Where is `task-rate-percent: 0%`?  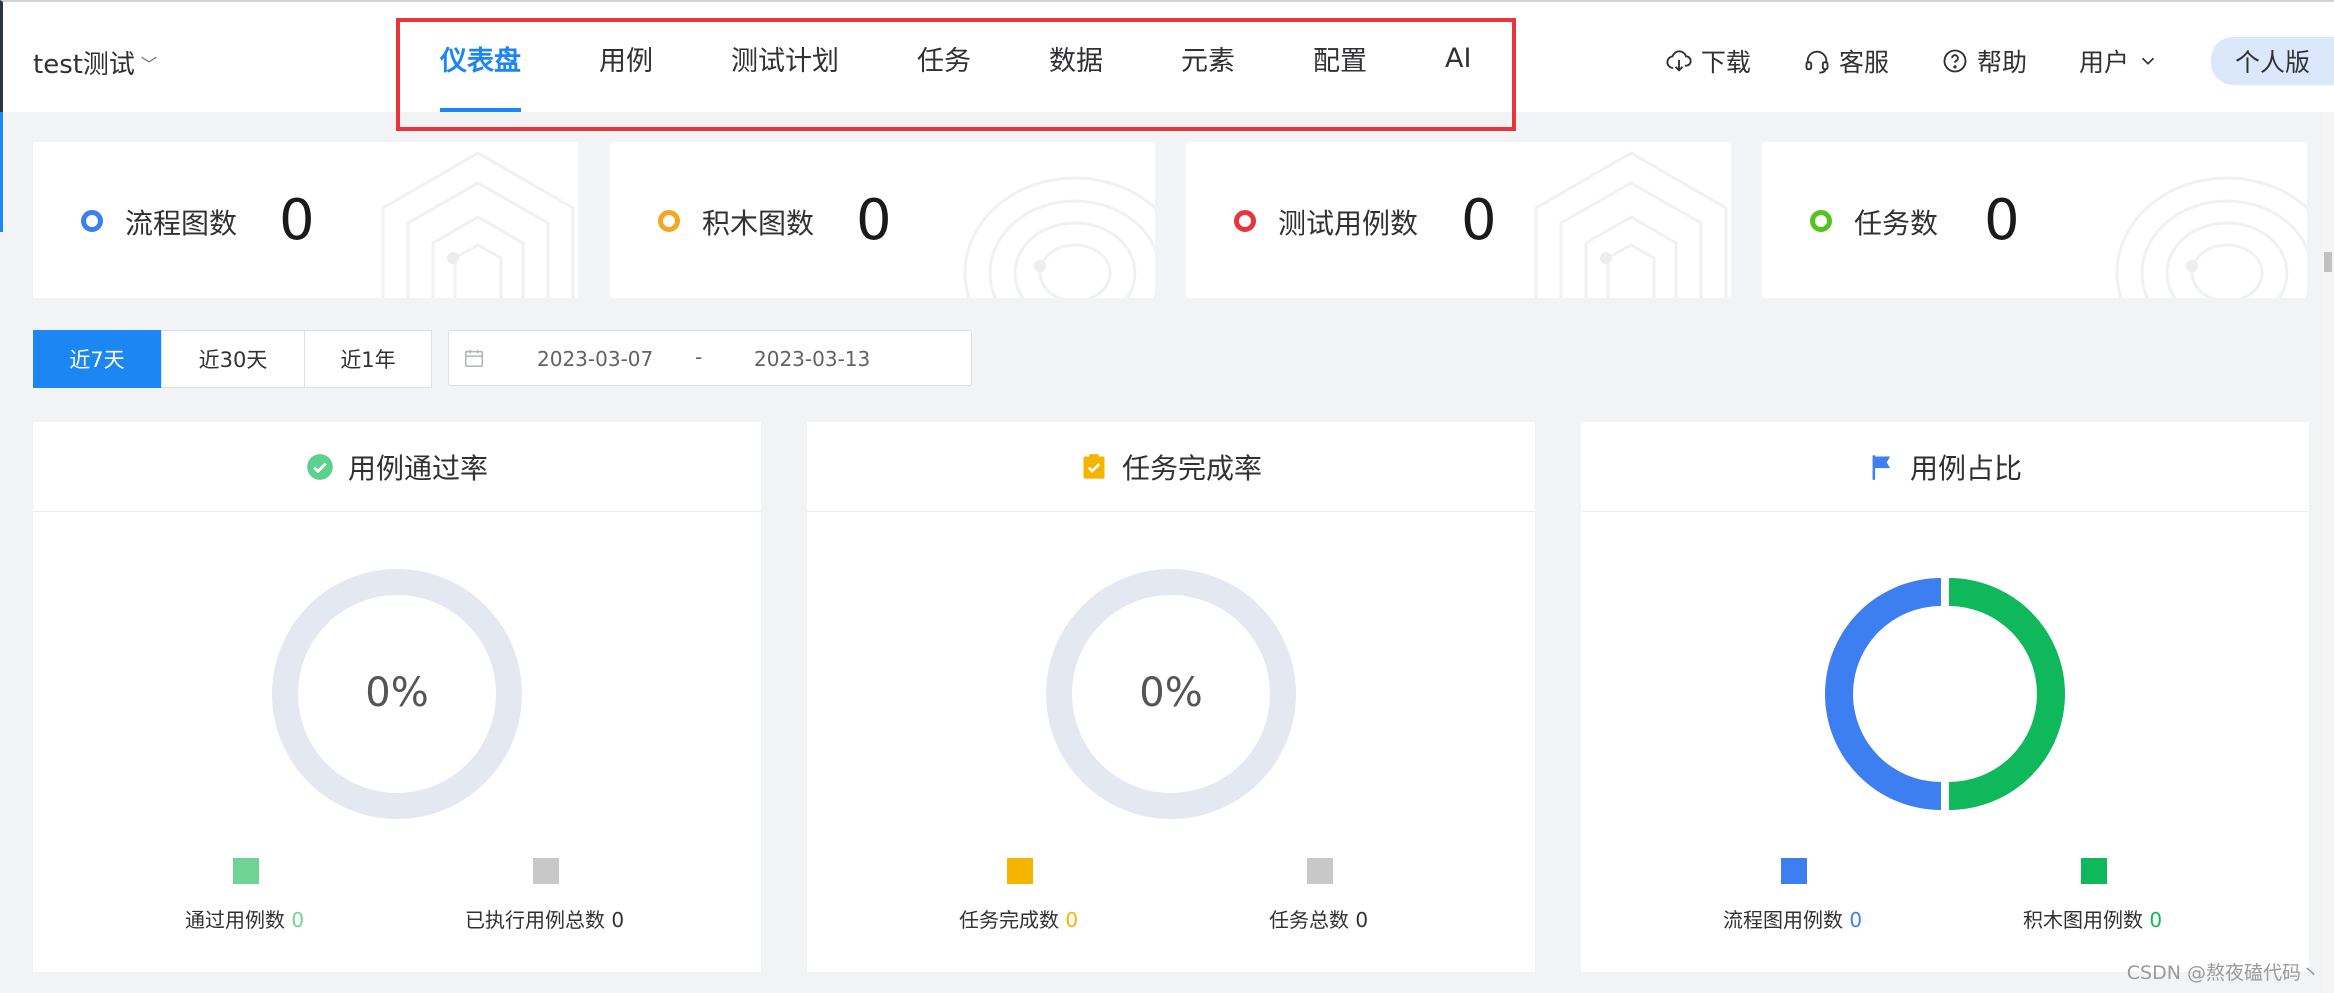
task-rate-percent: 0% is located at coordinates (1171, 693).